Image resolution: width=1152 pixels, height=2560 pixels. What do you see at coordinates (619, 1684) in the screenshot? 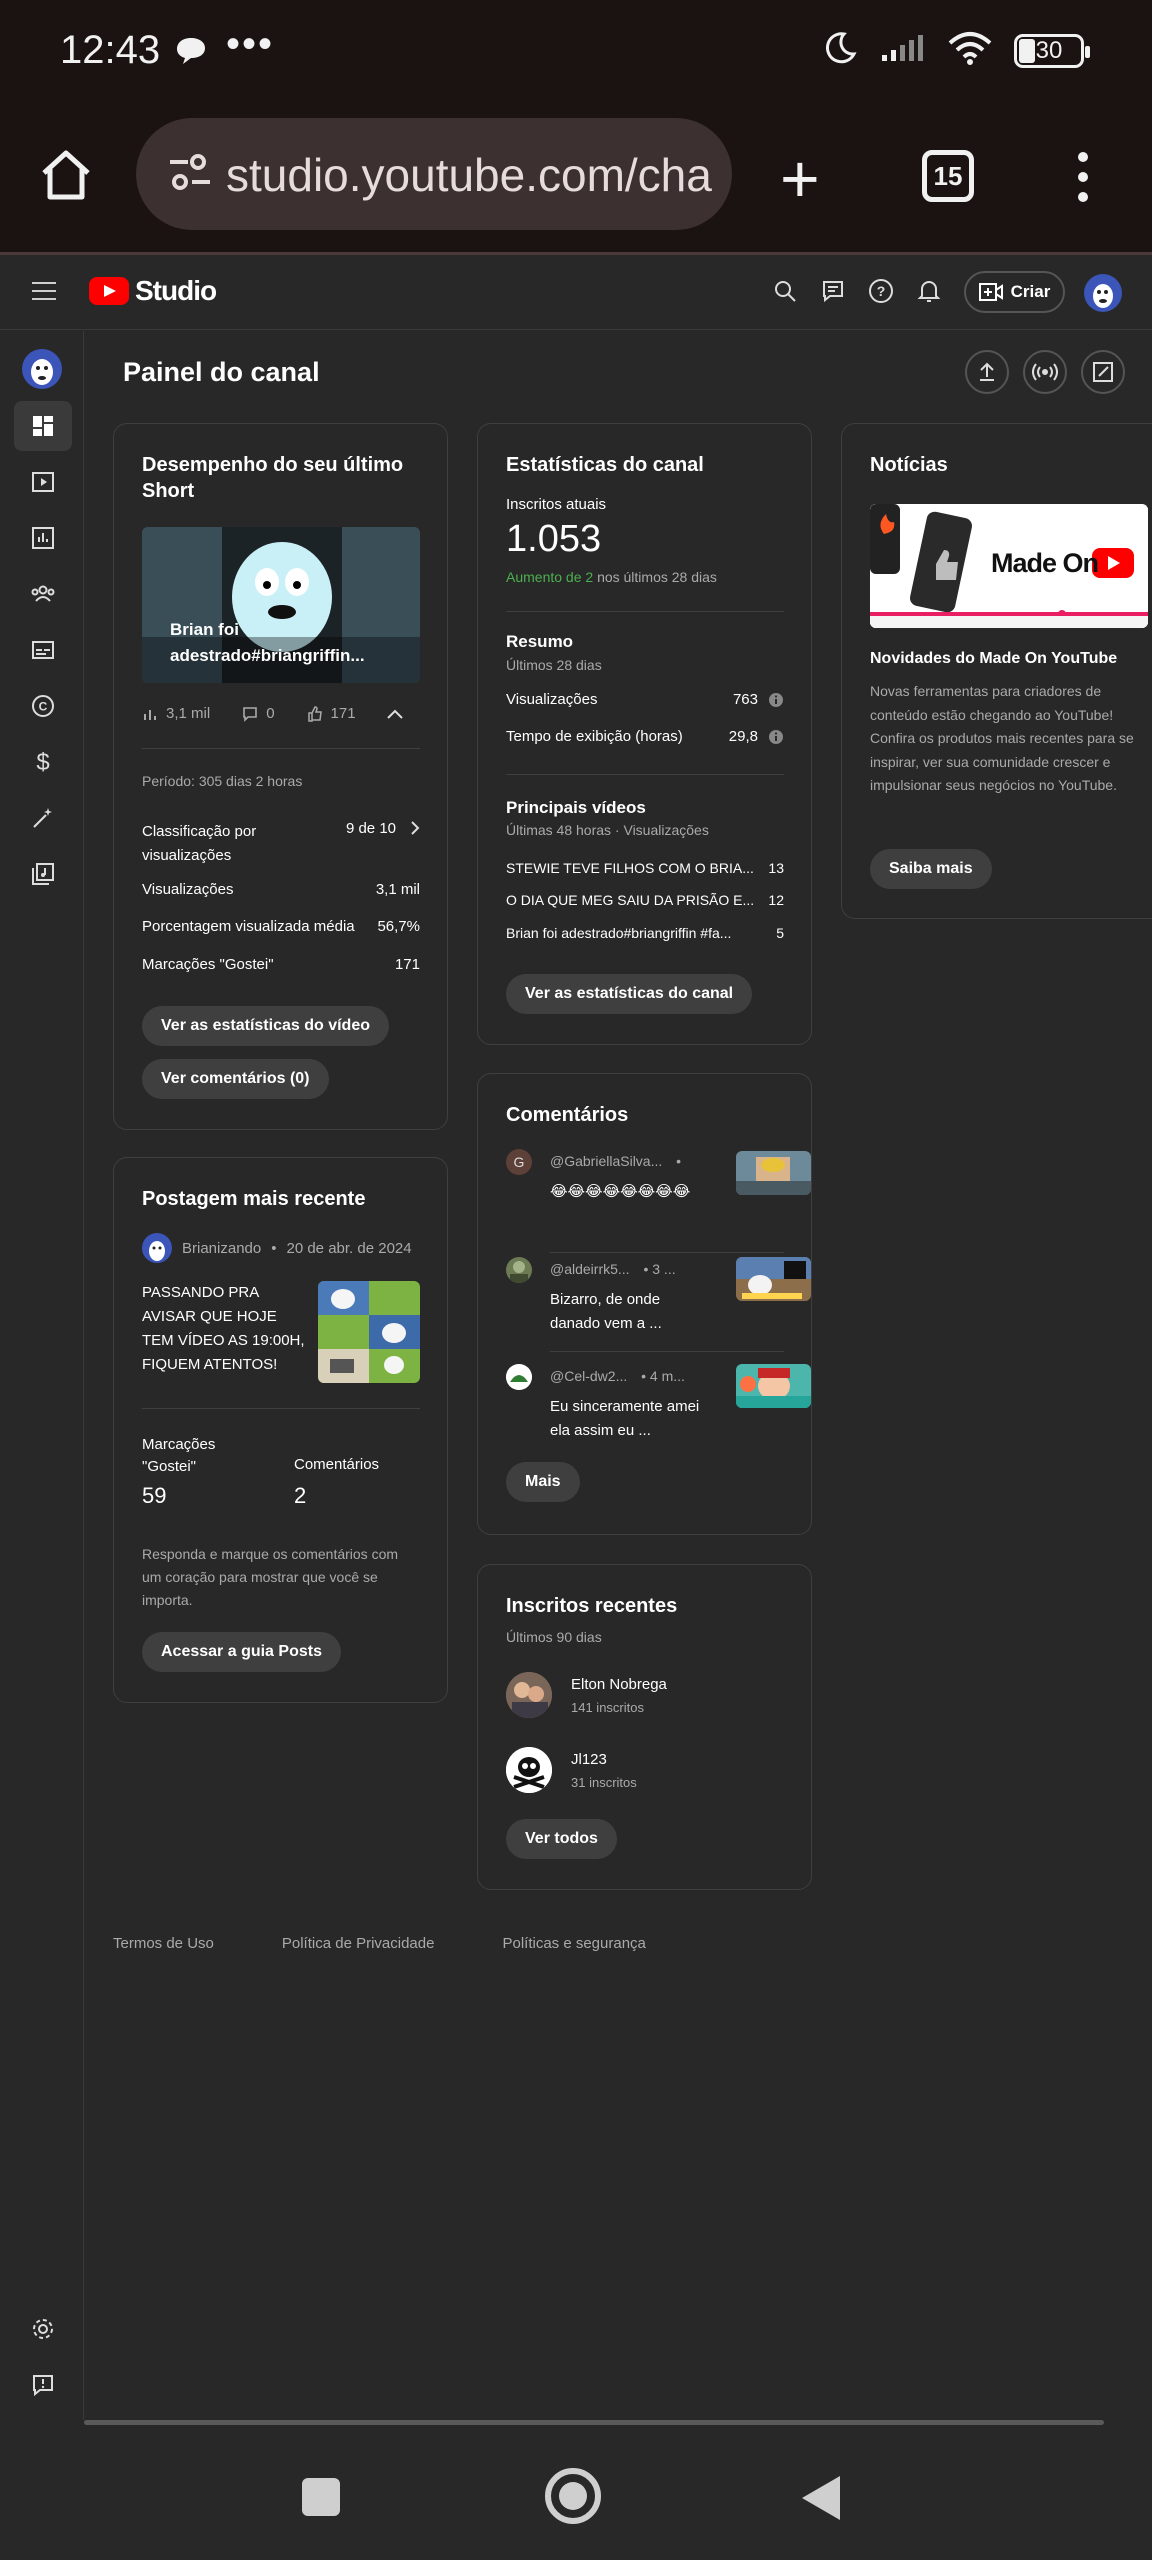
I see `subscriber-name: Elton Nobrega` at bounding box center [619, 1684].